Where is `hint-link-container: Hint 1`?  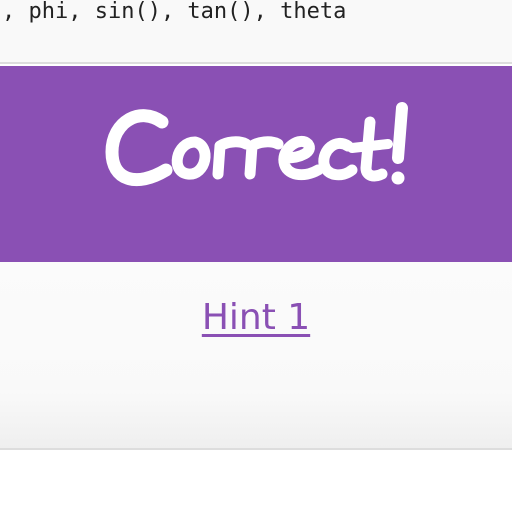 hint-link-container: Hint 1 is located at coordinates (256, 318).